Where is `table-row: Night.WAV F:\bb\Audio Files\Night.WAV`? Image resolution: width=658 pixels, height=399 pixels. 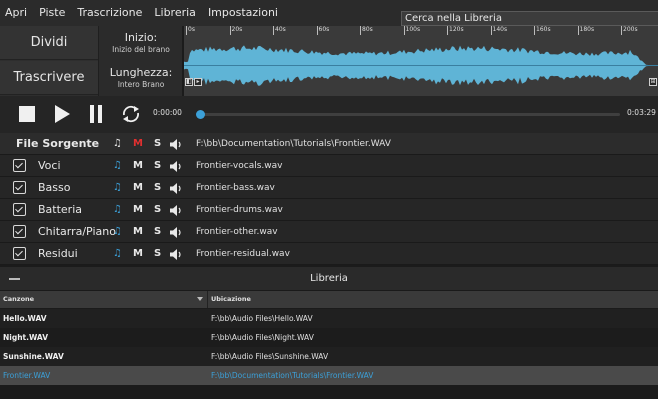 table-row: Night.WAV F:\bb\Audio Files\Night.WAV is located at coordinates (329, 337).